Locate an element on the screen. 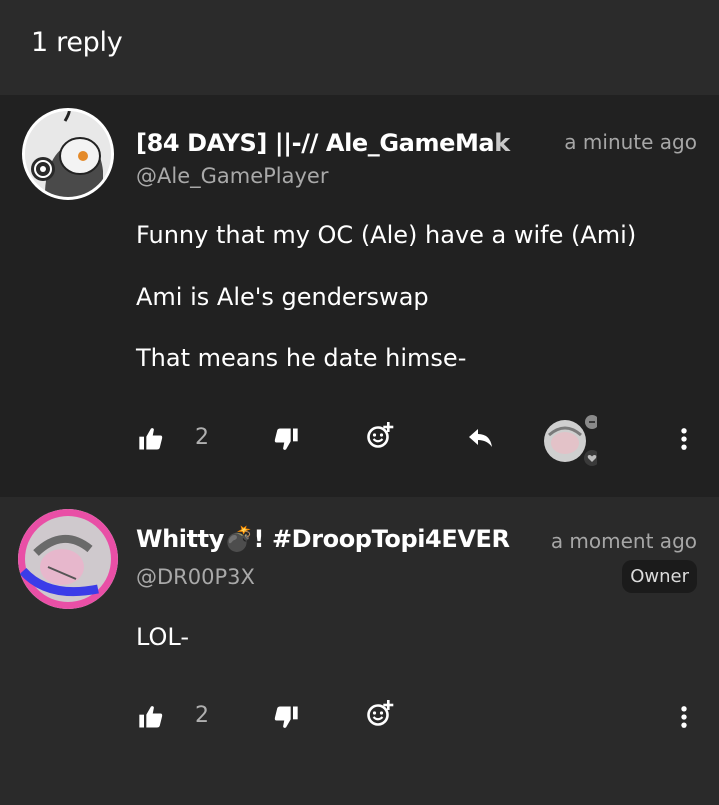 Image resolution: width=719 pixels, height=805 pixels. commenter-name-fade: k is located at coordinates (502, 143).